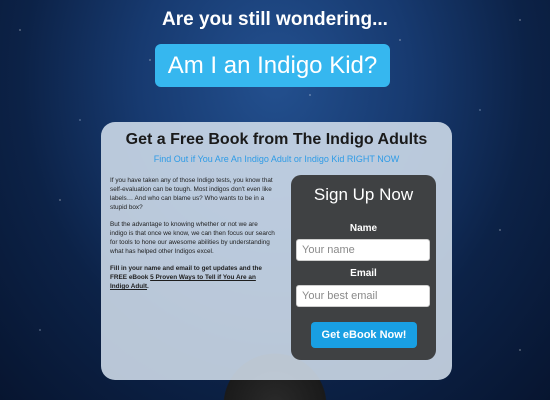 Image resolution: width=550 pixels, height=400 pixels. Describe the element at coordinates (148, 286) in the screenshot. I see `ebook-paragraph-end: .` at that location.